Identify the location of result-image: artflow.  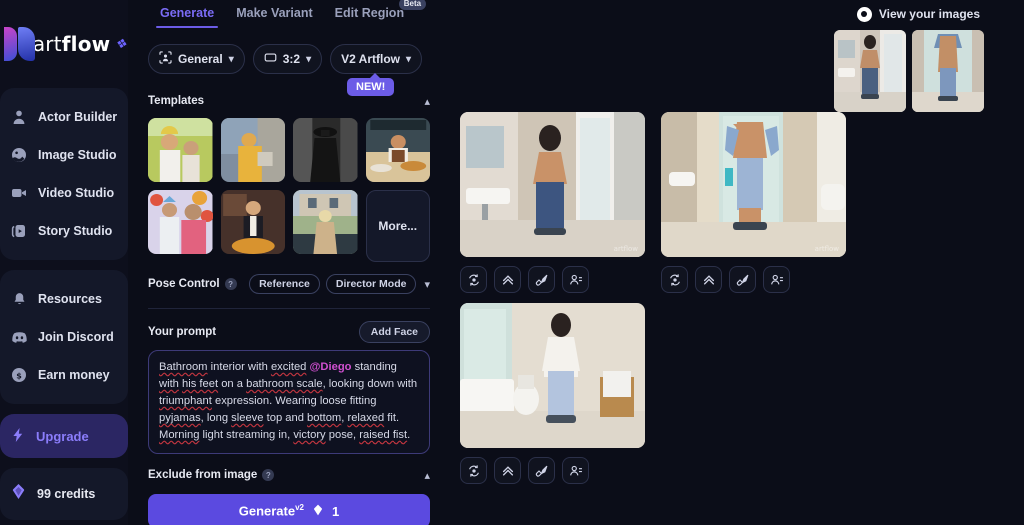
(753, 184).